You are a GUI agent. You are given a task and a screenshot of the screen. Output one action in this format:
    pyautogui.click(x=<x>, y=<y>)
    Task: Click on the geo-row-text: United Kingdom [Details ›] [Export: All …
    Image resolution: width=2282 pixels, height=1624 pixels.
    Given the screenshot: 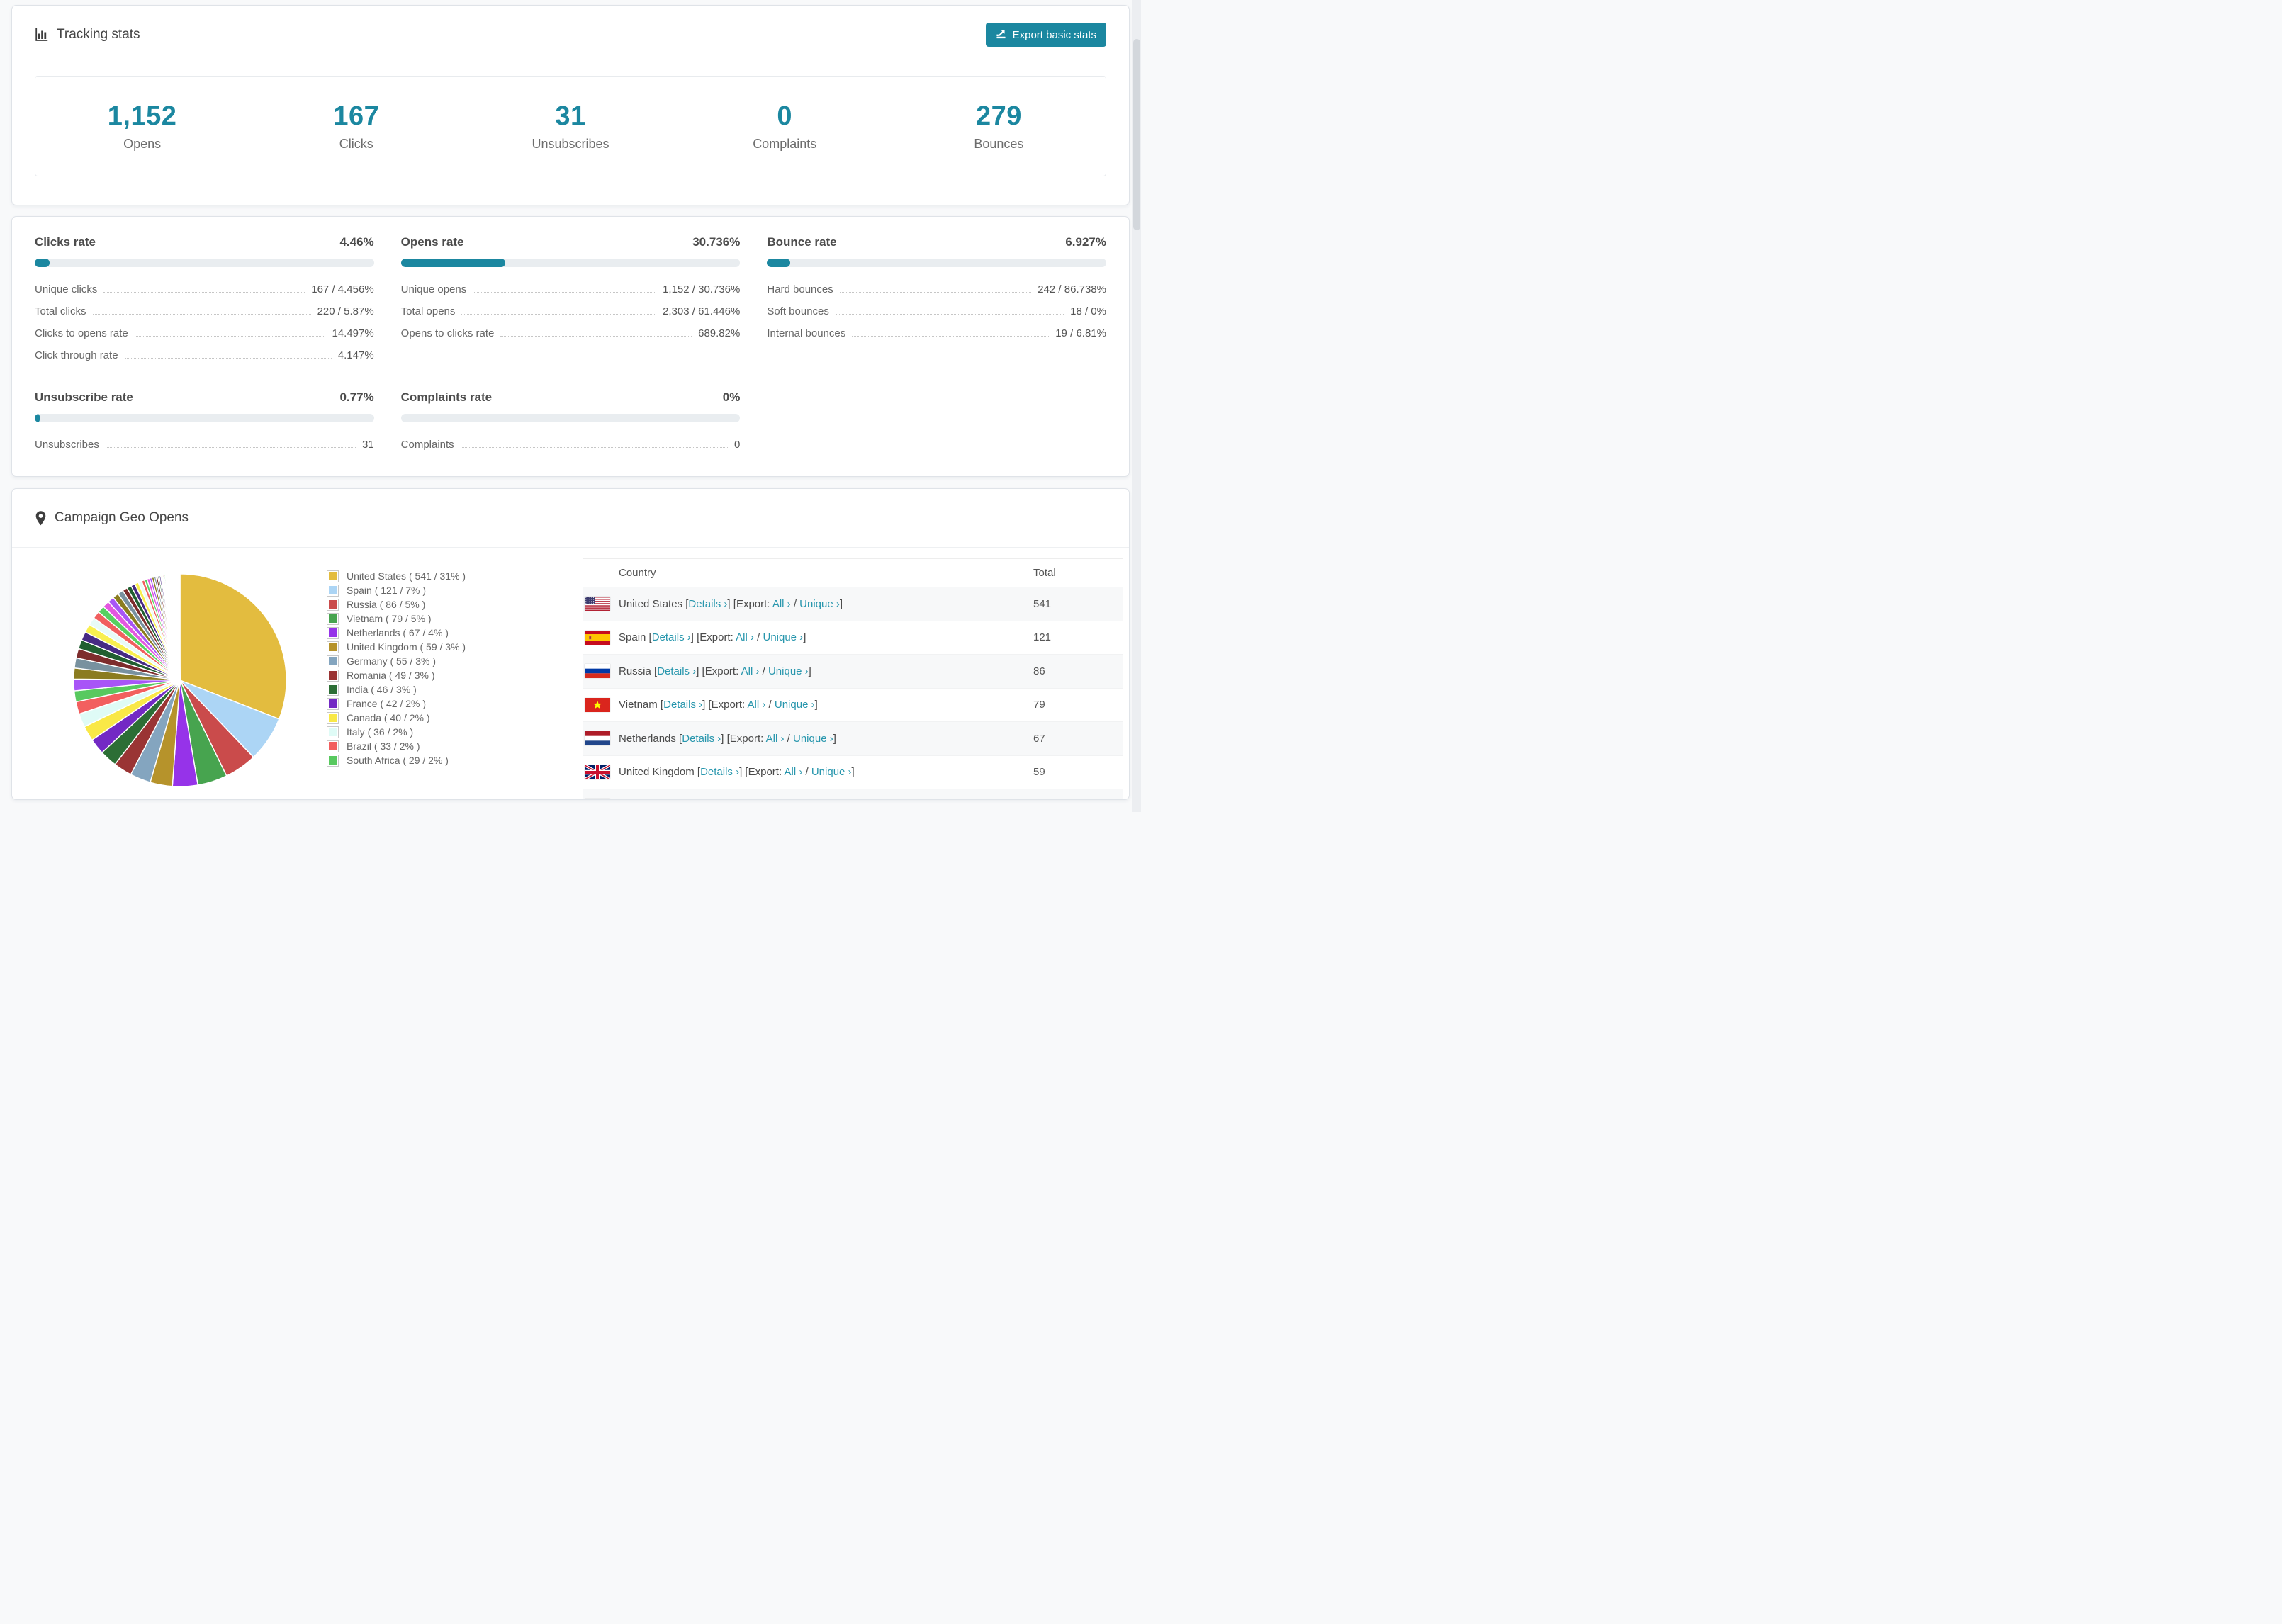 What is the action you would take?
    pyautogui.click(x=737, y=773)
    